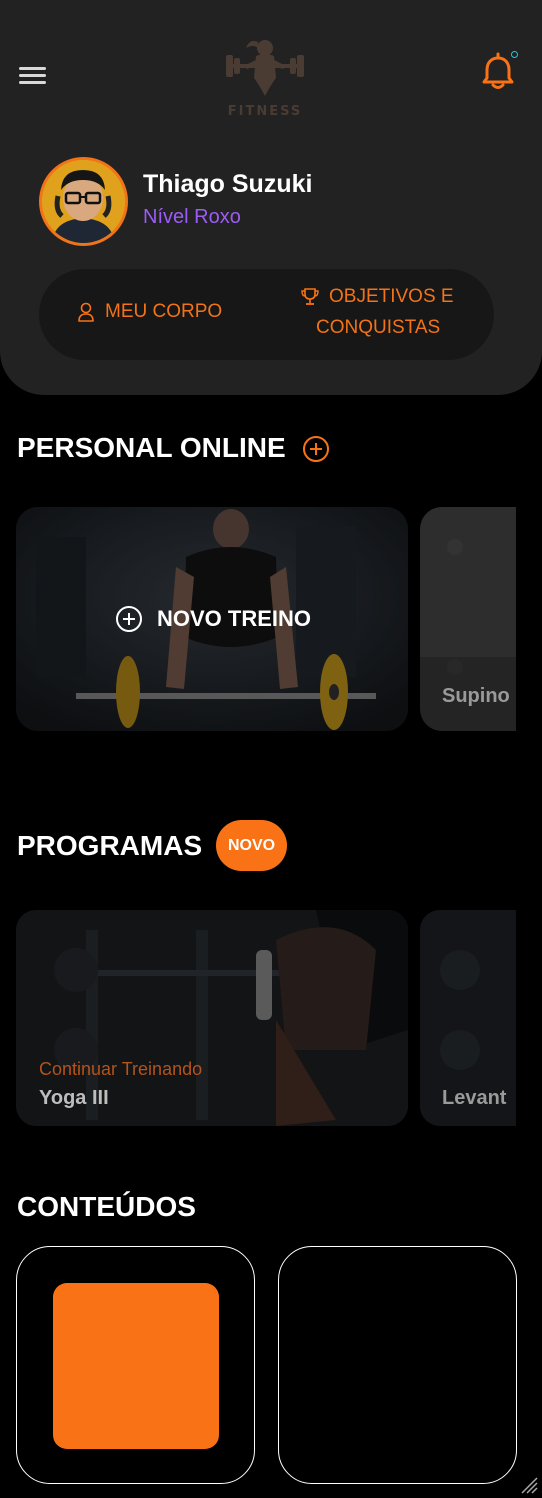 Image resolution: width=542 pixels, height=1498 pixels. Describe the element at coordinates (266, 314) in the screenshot. I see `profile-actions-bar: MEU CORPO OBJETIVOS E CONQUISTAS` at that location.